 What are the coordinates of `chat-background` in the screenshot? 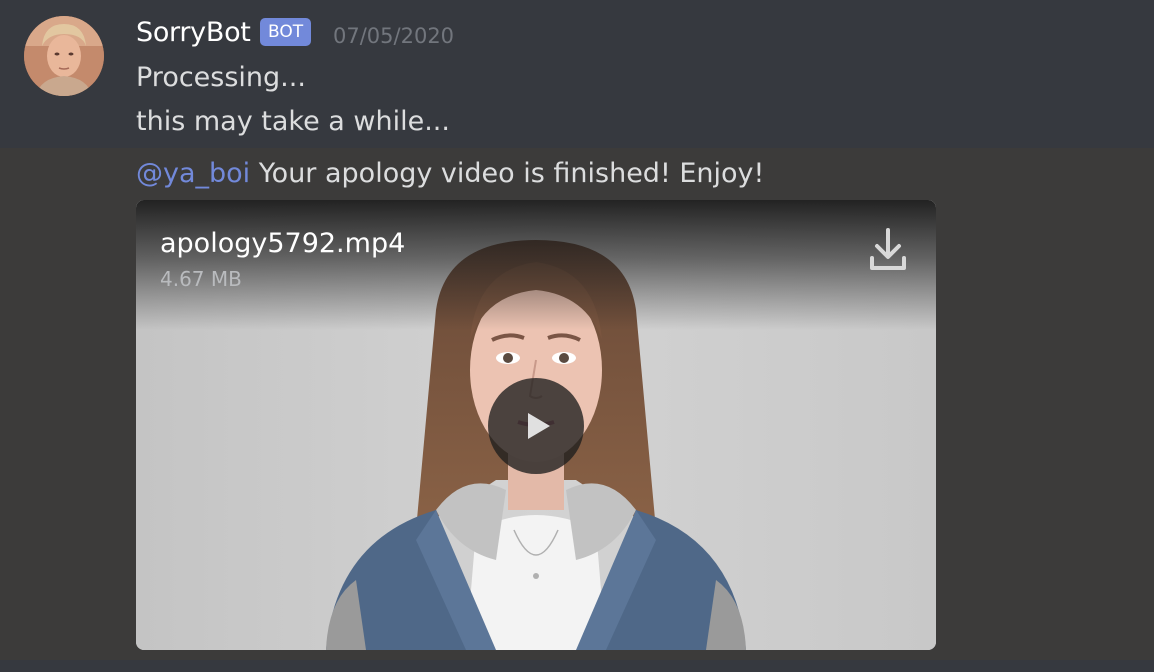 It's located at (577, 666).